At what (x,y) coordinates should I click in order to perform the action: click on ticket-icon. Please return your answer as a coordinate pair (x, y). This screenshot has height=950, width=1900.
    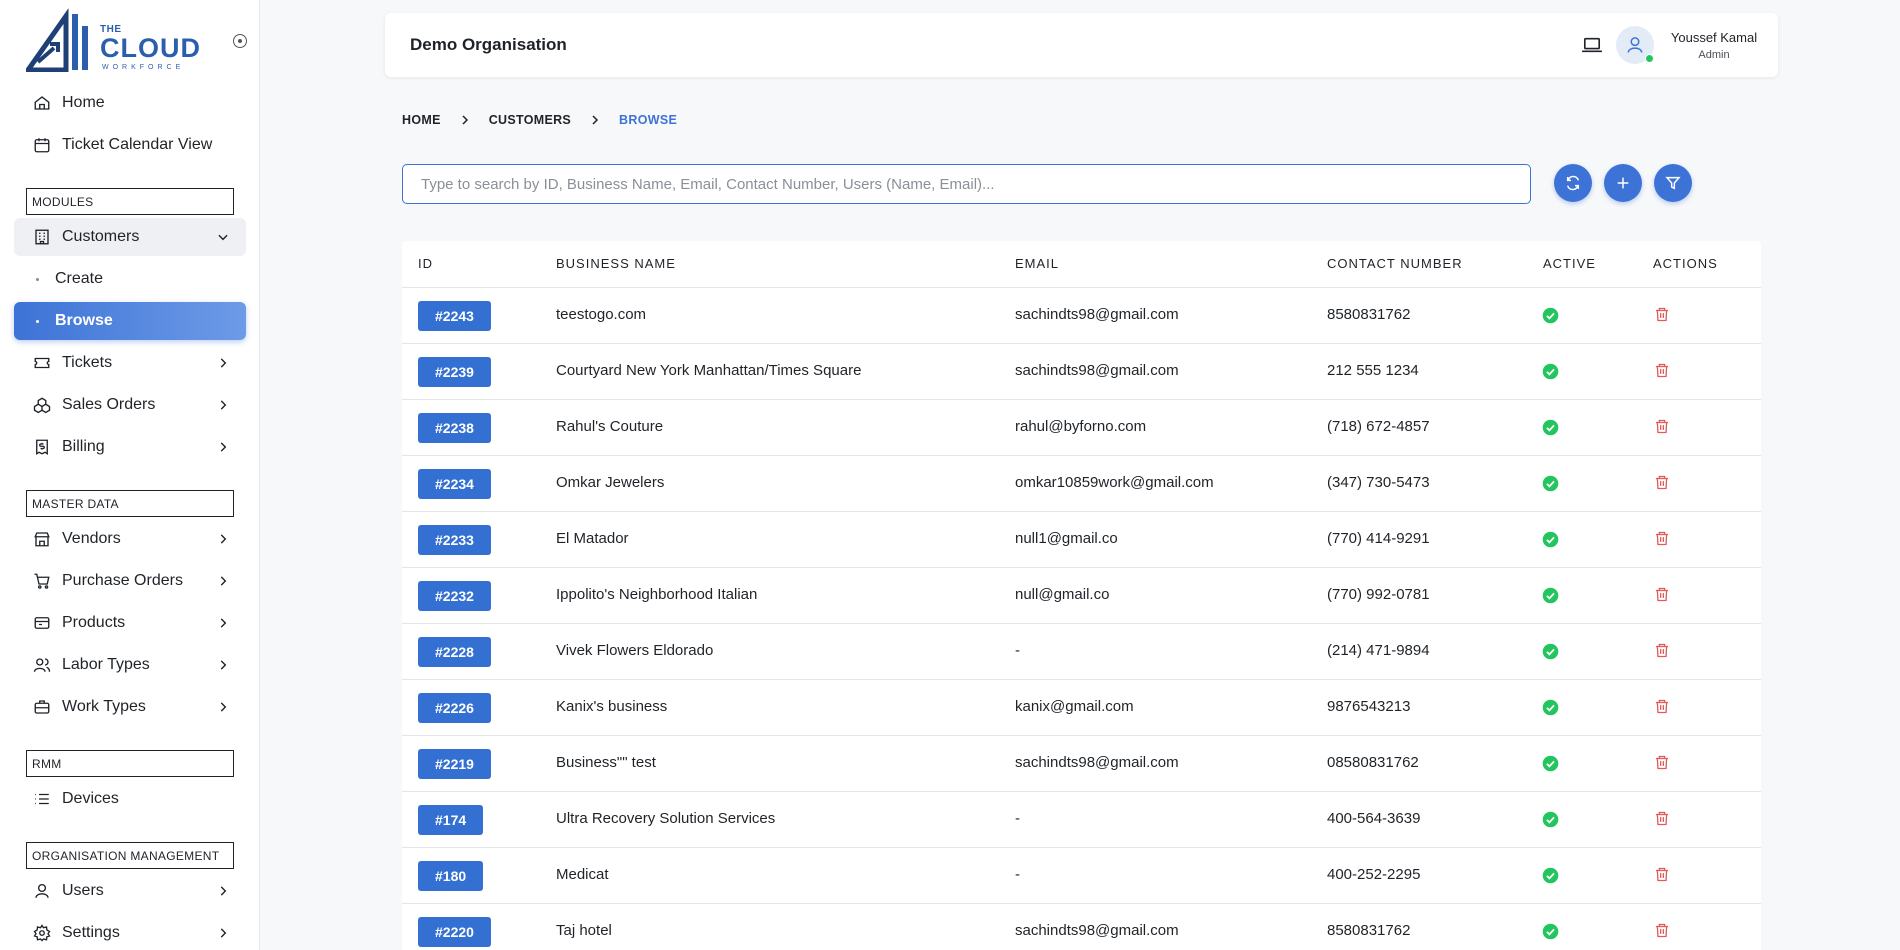
    Looking at the image, I should click on (42, 363).